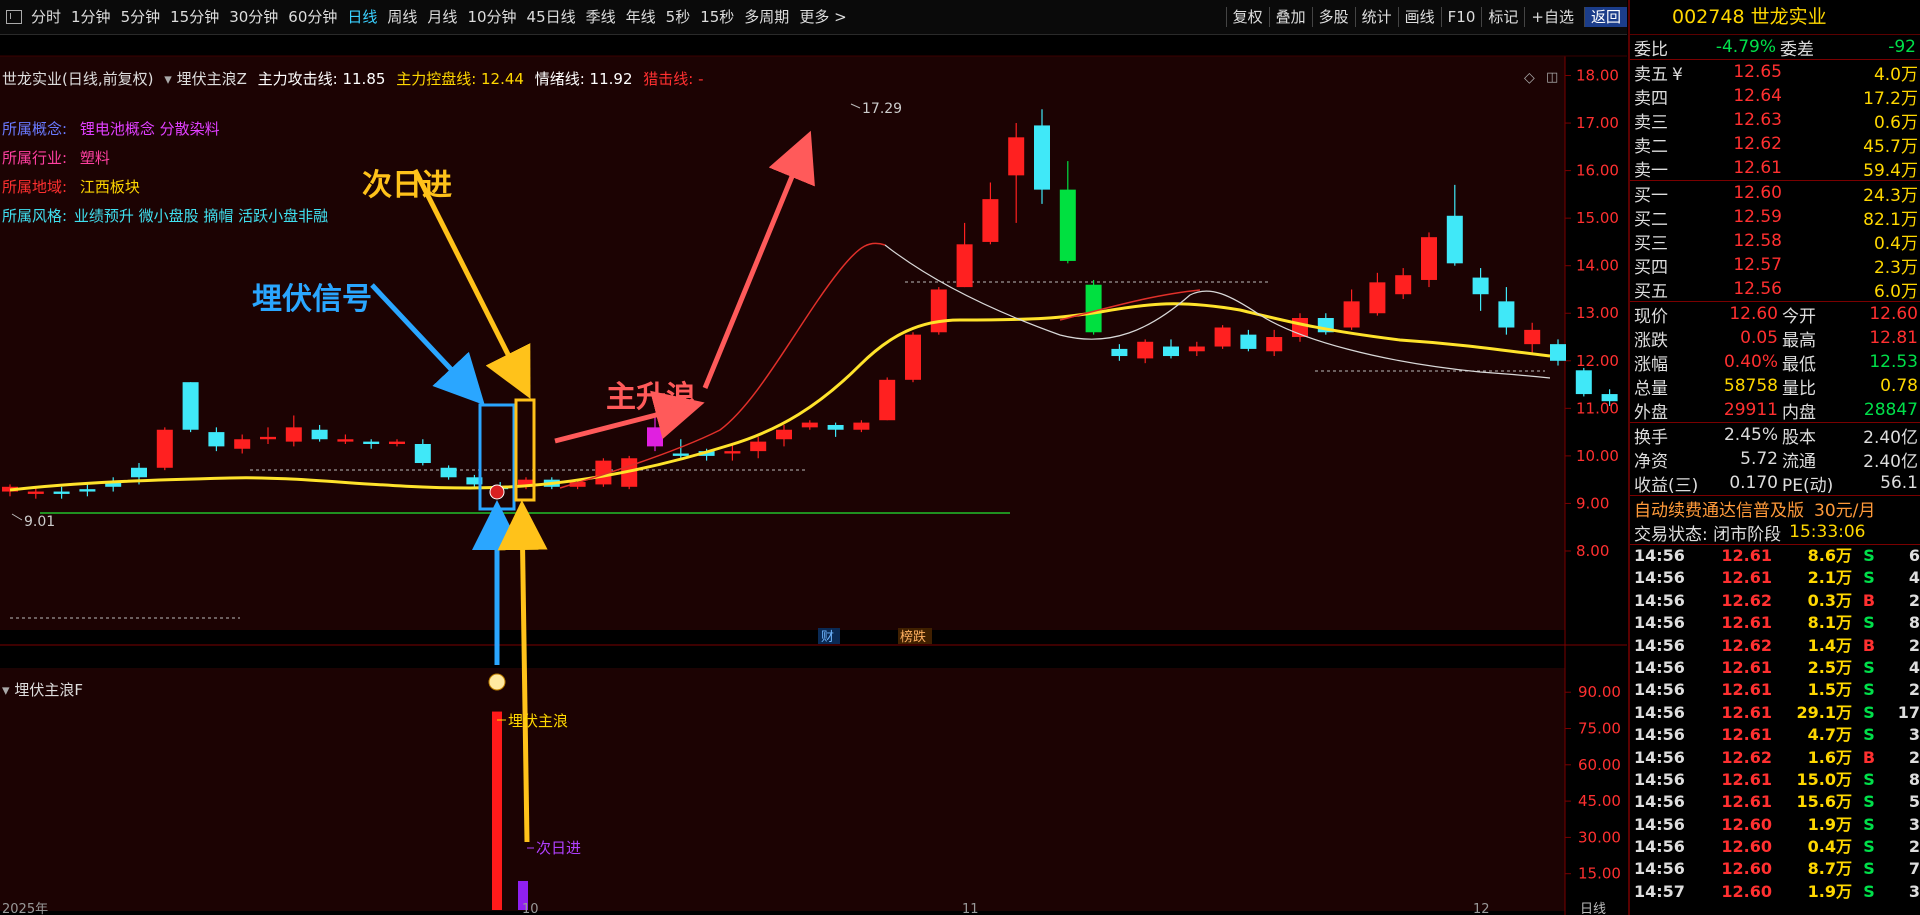 This screenshot has height=915, width=1920. Describe the element at coordinates (1651, 461) in the screenshot. I see `stat-label: 净资` at that location.